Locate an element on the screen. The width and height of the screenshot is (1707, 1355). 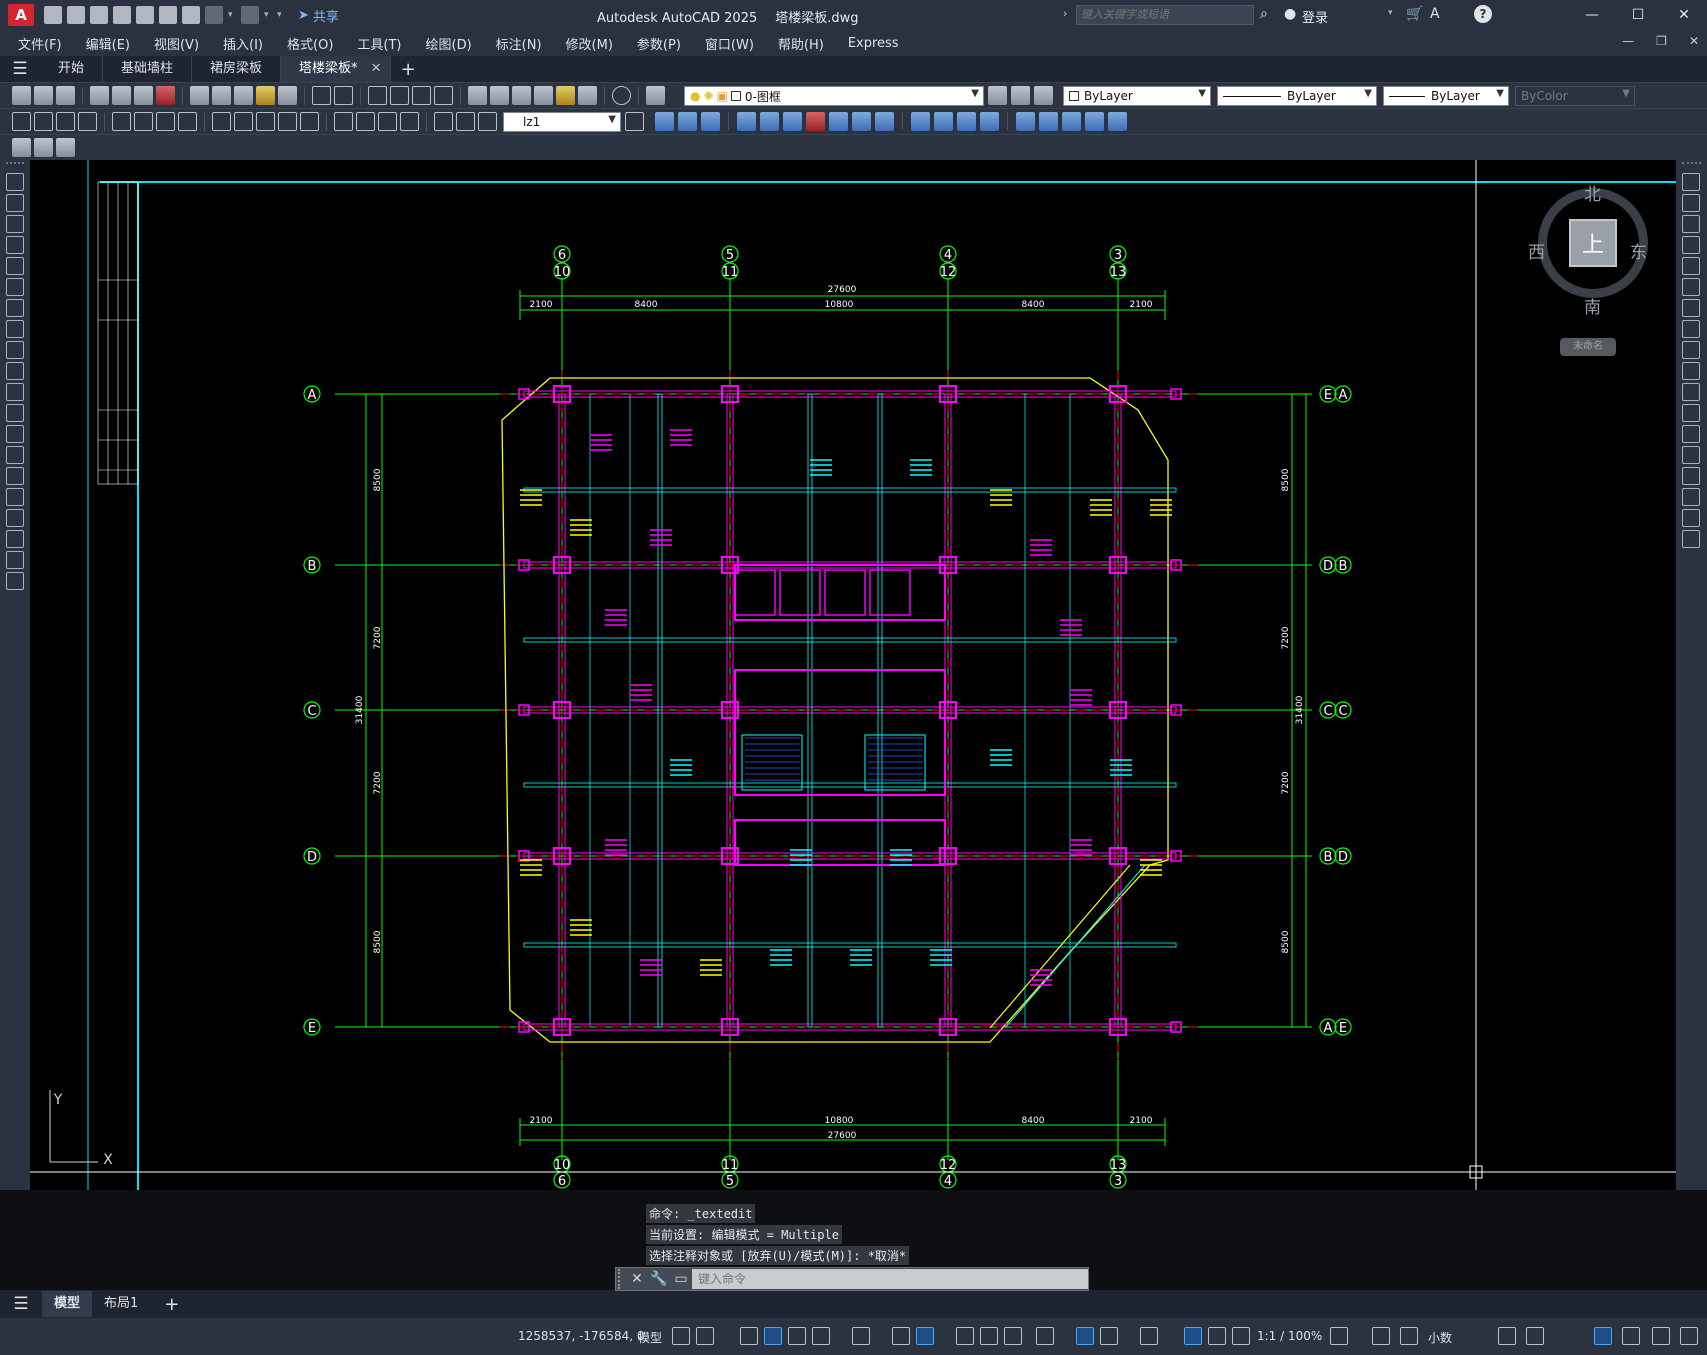
new-tab-icon: + is located at coordinates (408, 69).